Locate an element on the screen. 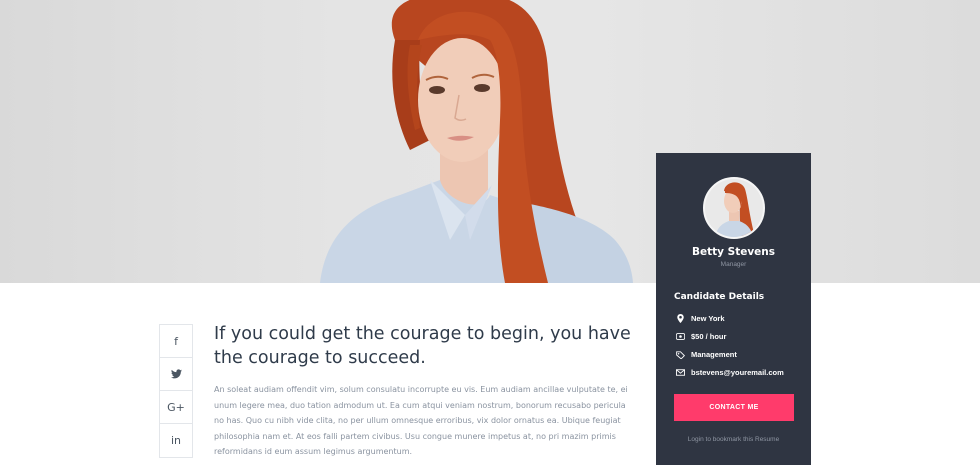 This screenshot has width=980, height=471. contact-me-button: CONTACT ME is located at coordinates (734, 407).